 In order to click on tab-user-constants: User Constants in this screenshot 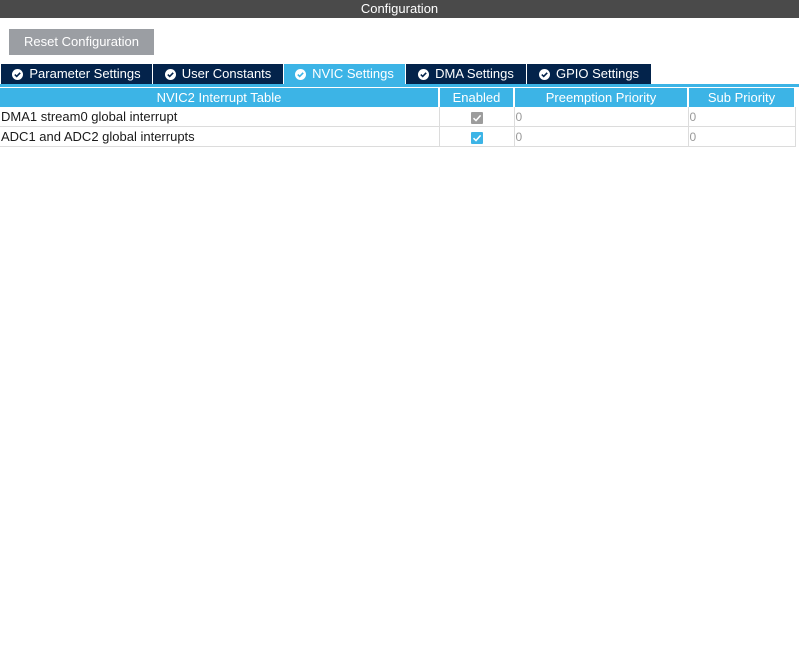, I will do `click(218, 74)`.